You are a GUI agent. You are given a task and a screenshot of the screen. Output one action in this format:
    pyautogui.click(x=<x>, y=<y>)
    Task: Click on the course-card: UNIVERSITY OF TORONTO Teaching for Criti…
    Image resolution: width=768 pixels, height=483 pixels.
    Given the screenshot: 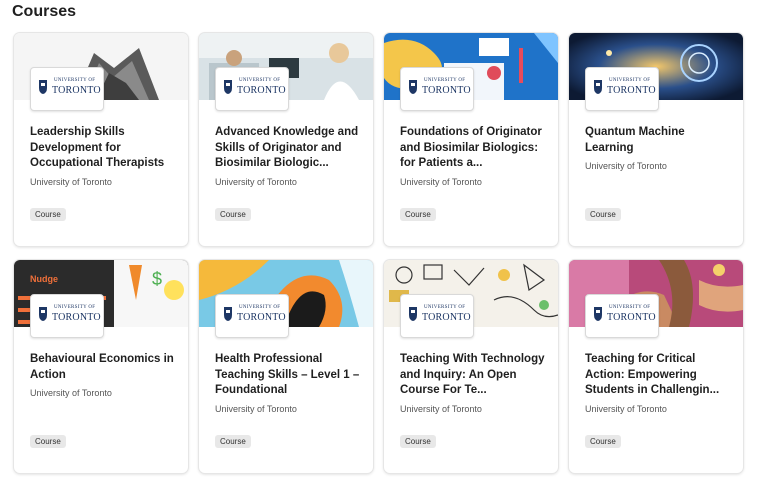 What is the action you would take?
    pyautogui.click(x=656, y=366)
    